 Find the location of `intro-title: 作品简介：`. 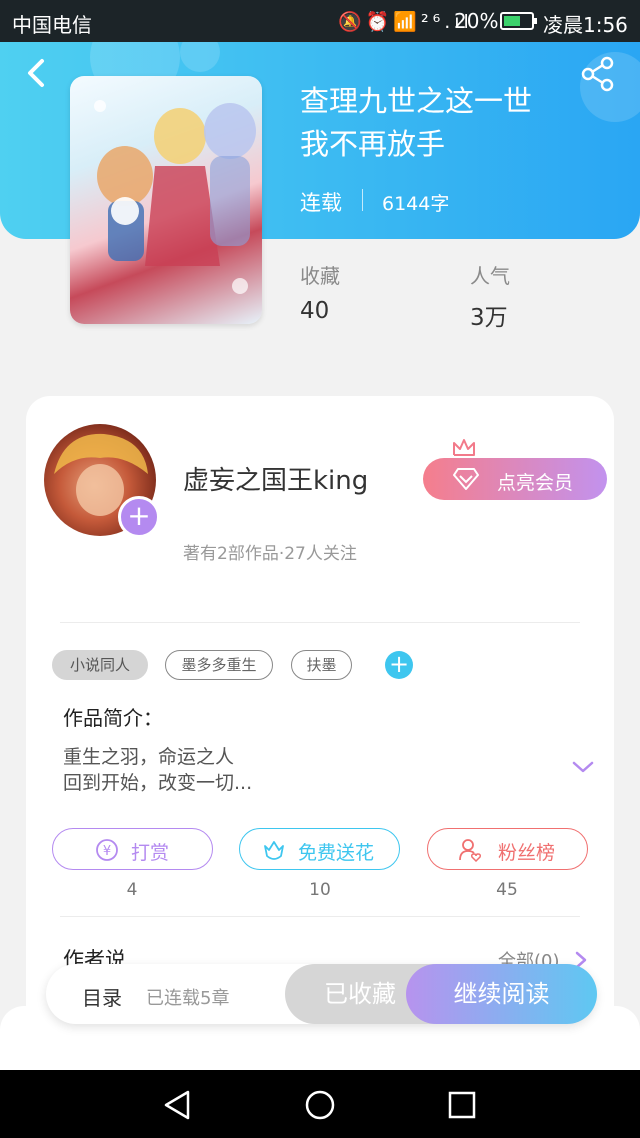

intro-title: 作品简介： is located at coordinates (113, 718).